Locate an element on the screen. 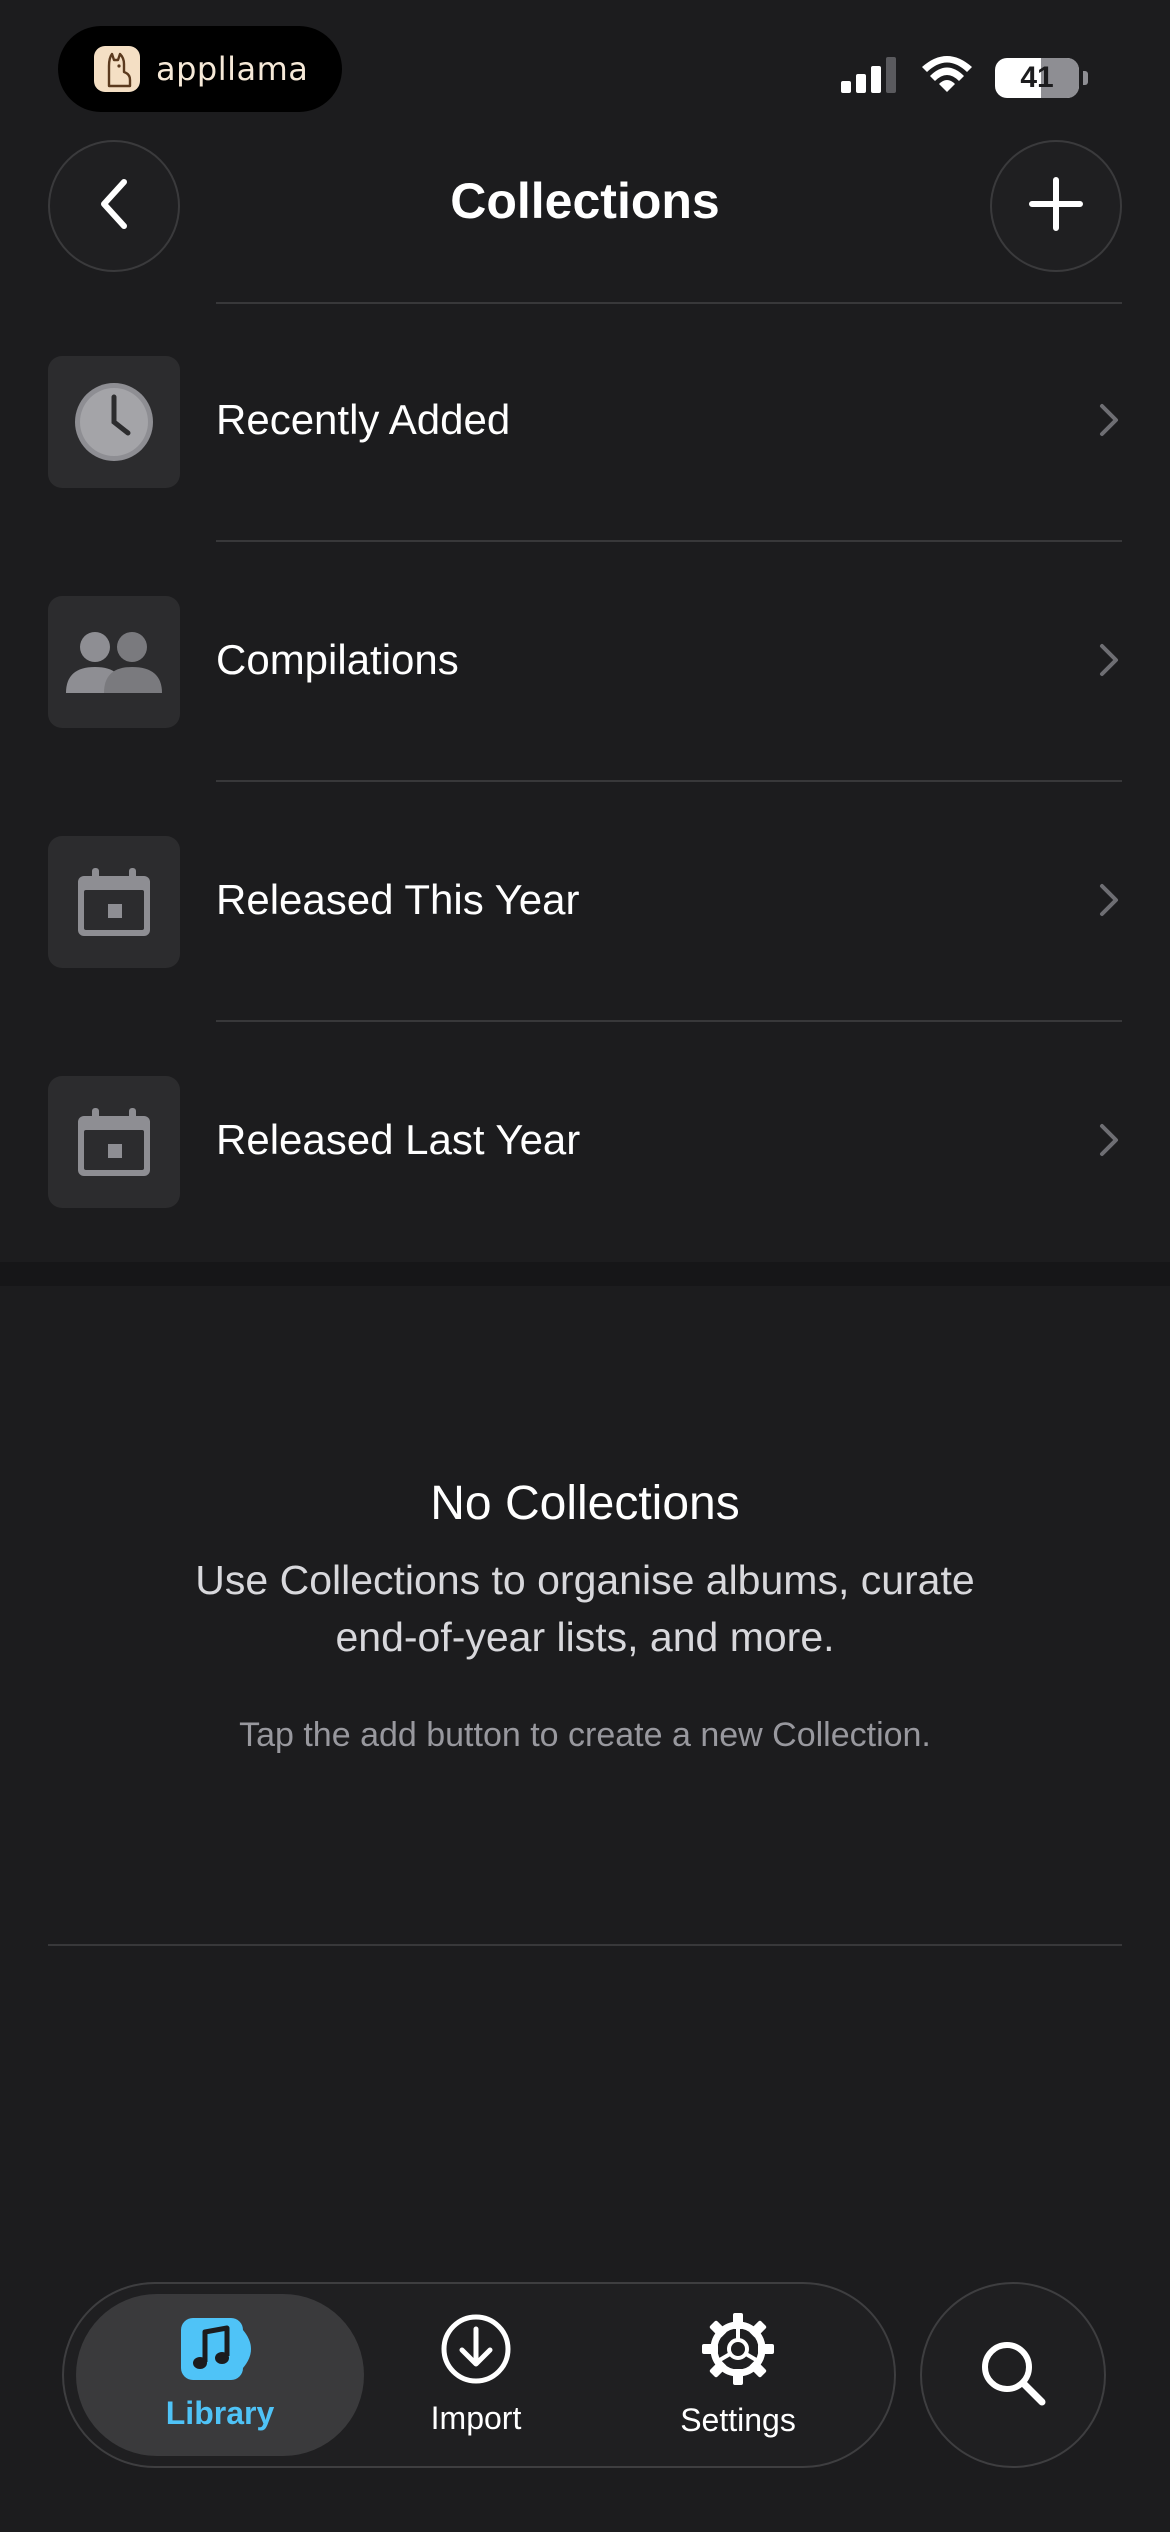 Image resolution: width=1170 pixels, height=2532 pixels. battery-level: 41 is located at coordinates (1037, 77).